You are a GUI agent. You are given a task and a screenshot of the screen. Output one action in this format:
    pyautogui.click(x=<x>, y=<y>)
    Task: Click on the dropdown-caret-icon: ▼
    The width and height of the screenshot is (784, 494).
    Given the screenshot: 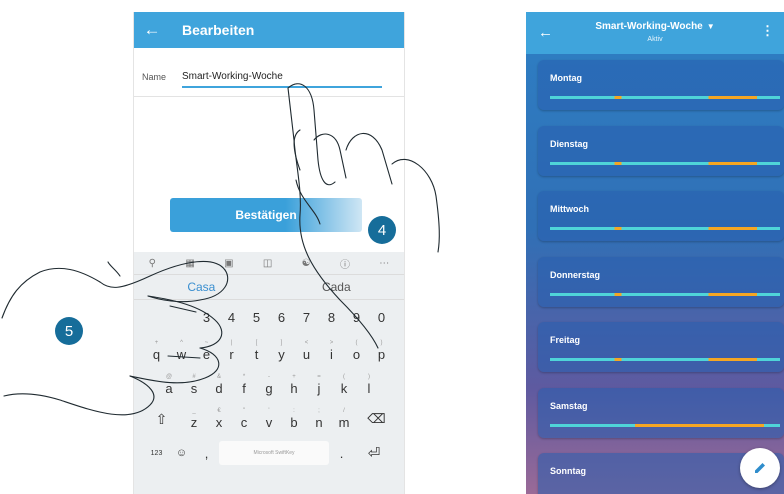 What is the action you would take?
    pyautogui.click(x=710, y=26)
    